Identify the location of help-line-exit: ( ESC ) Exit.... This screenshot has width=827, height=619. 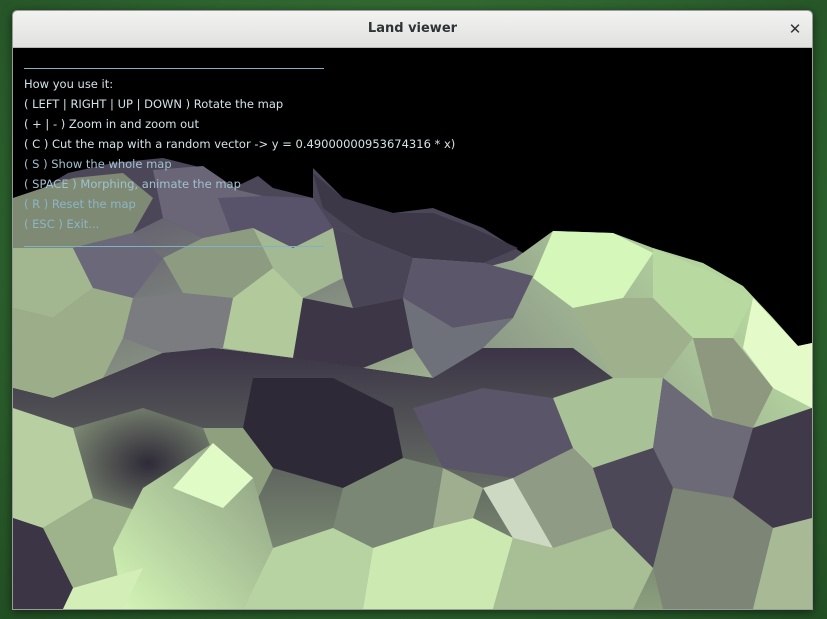
(62, 224).